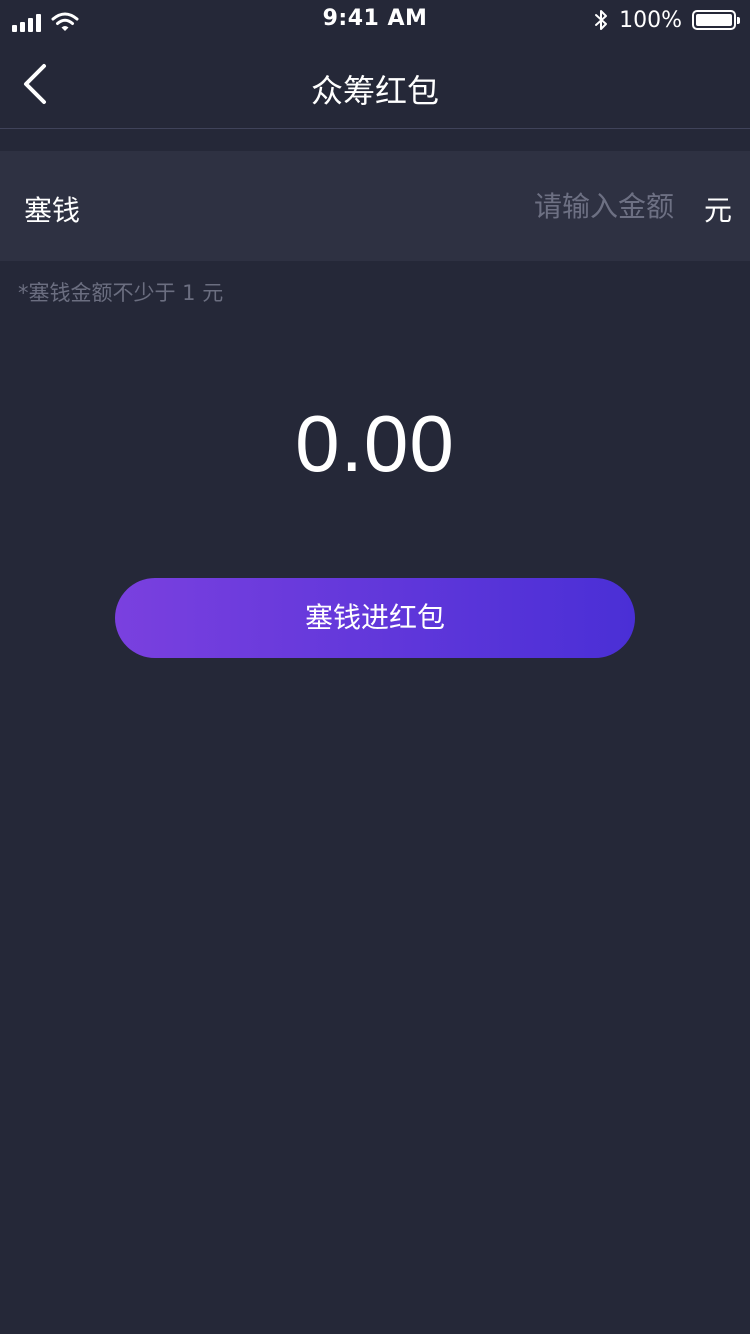 The height and width of the screenshot is (1334, 750). I want to click on battery-fill, so click(714, 20).